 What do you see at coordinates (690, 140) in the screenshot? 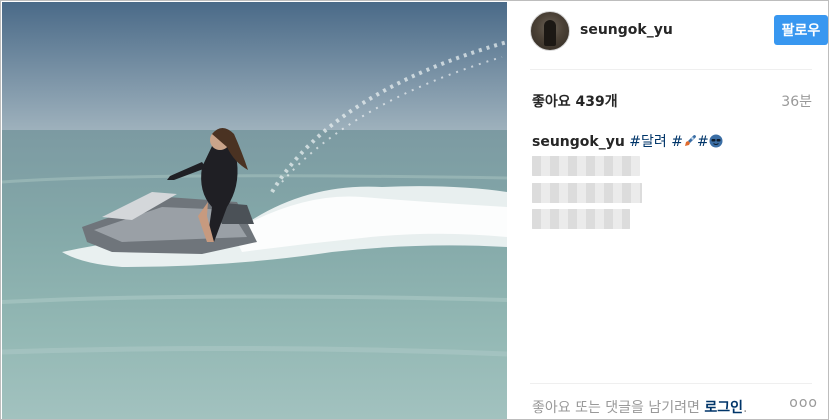
I see `rocket-icon` at bounding box center [690, 140].